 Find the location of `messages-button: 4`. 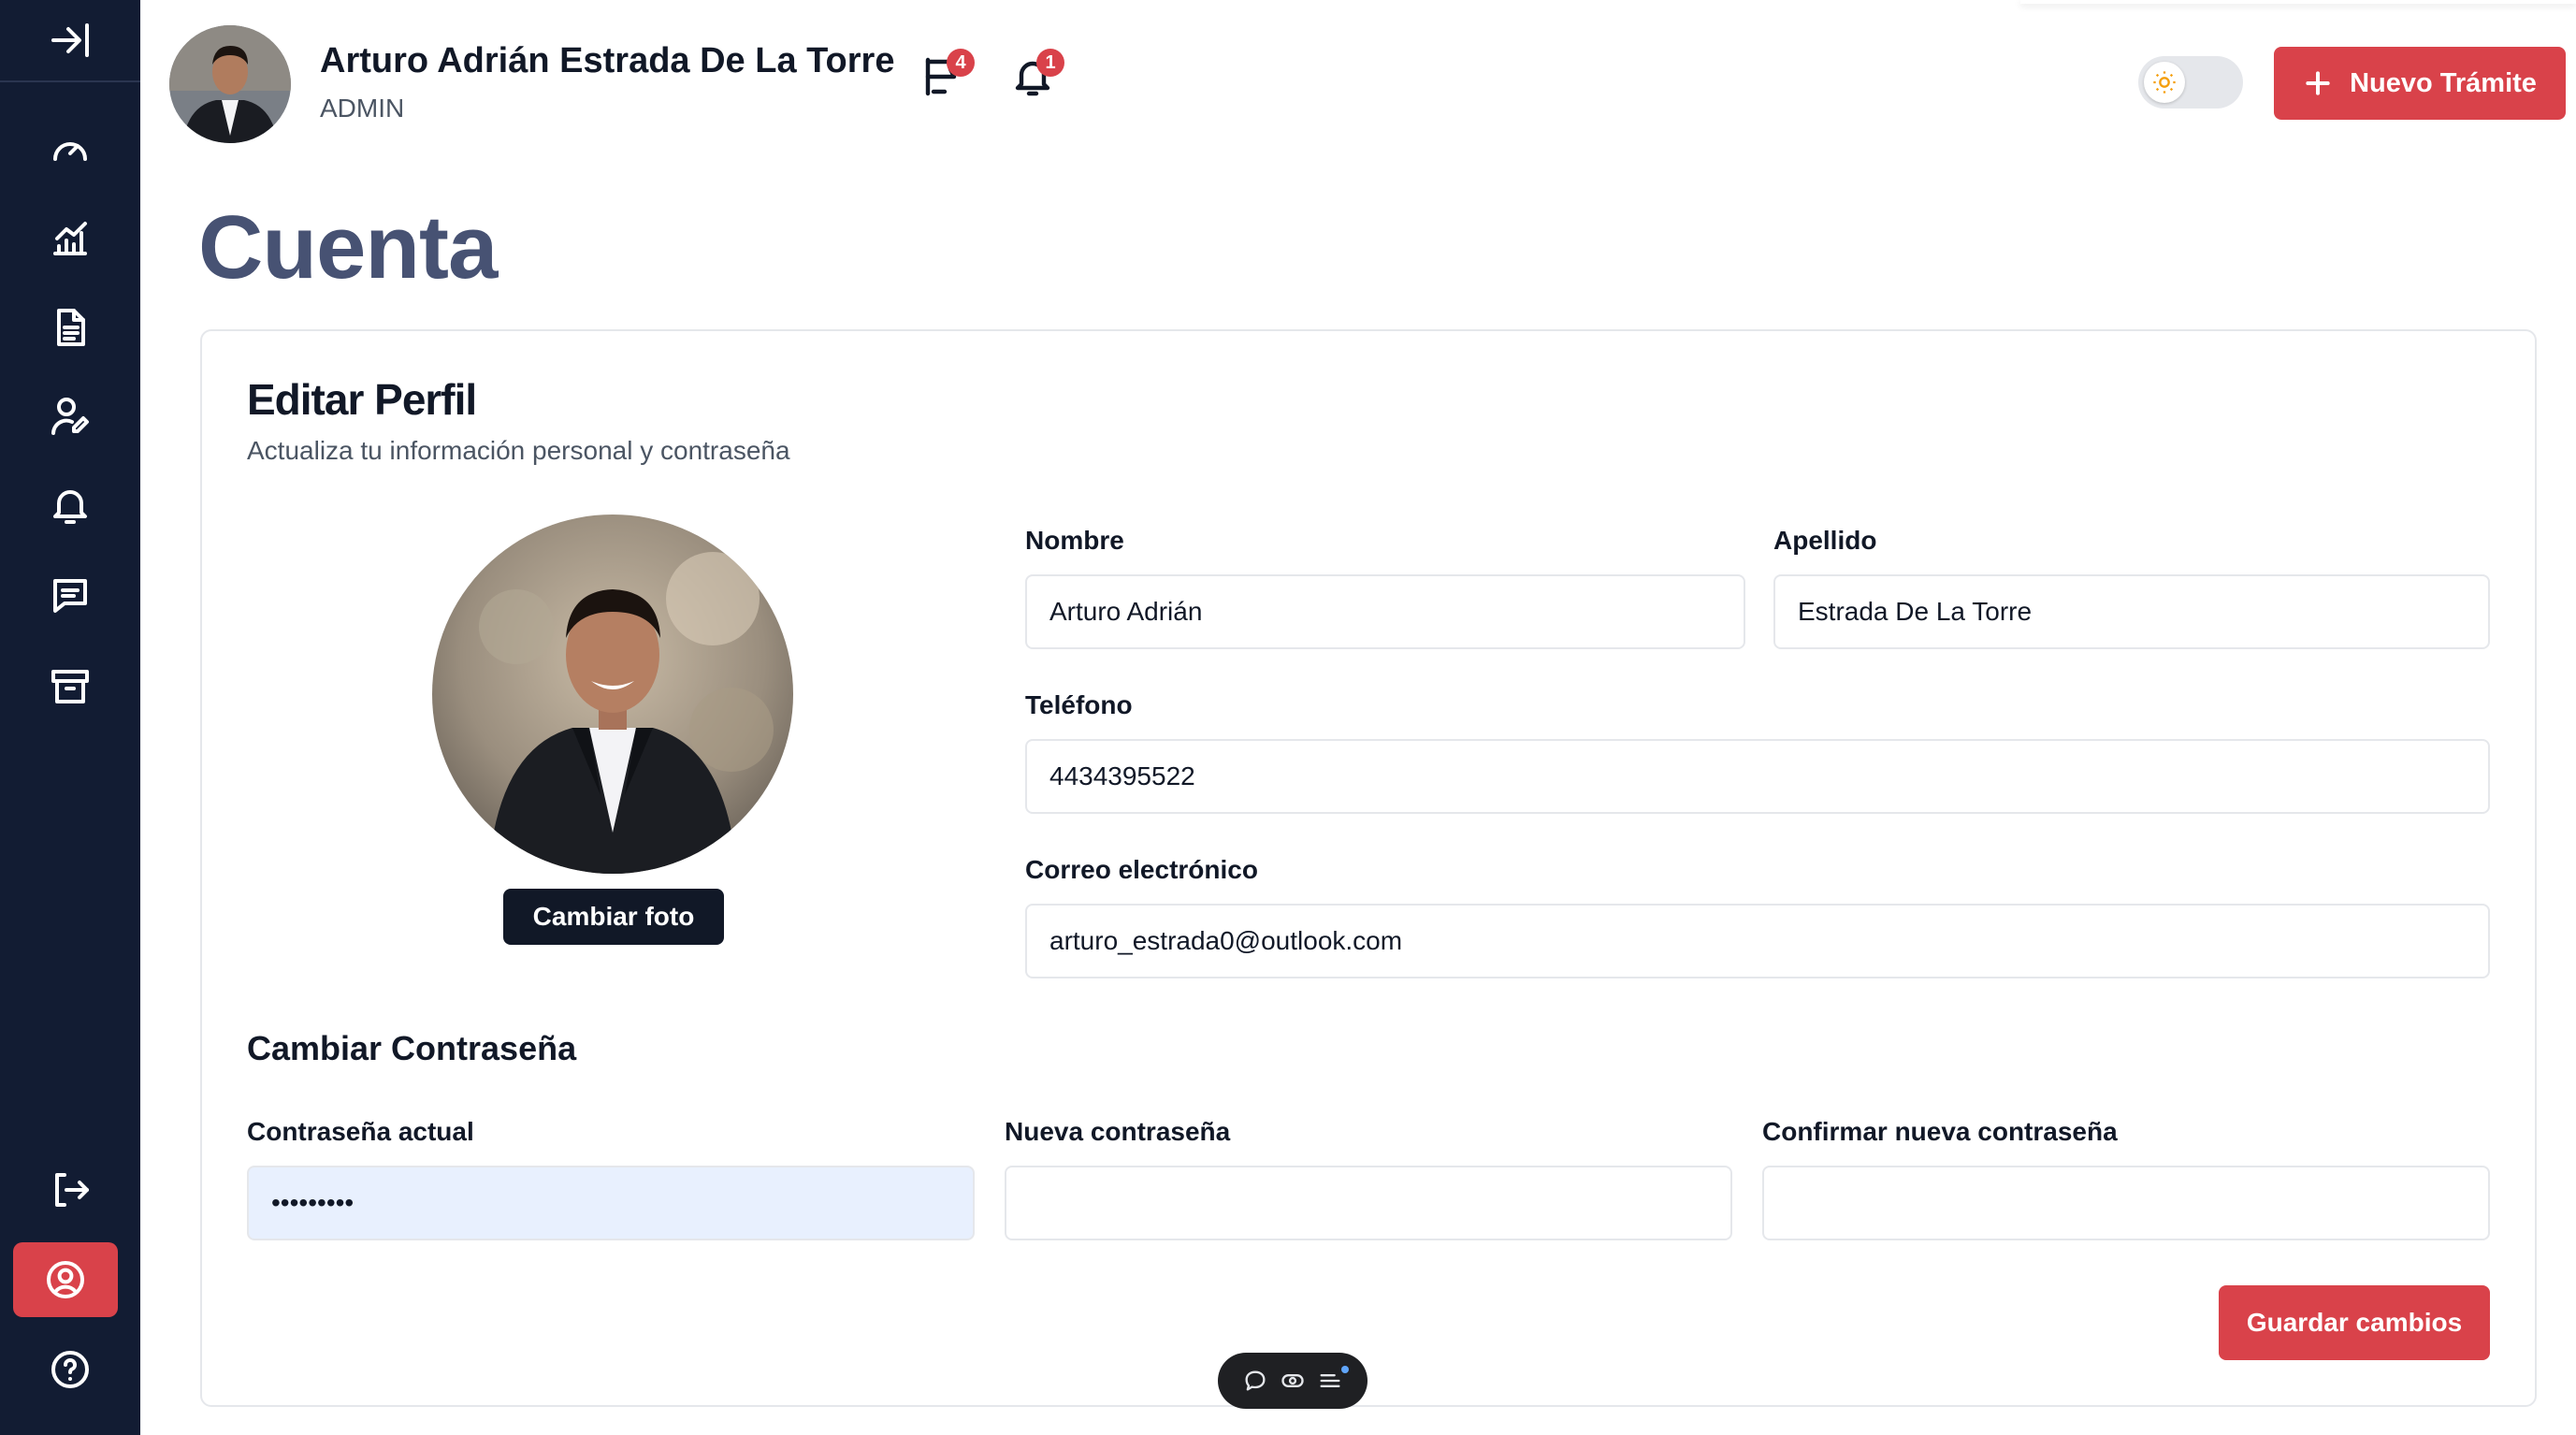

messages-button: 4 is located at coordinates (947, 78).